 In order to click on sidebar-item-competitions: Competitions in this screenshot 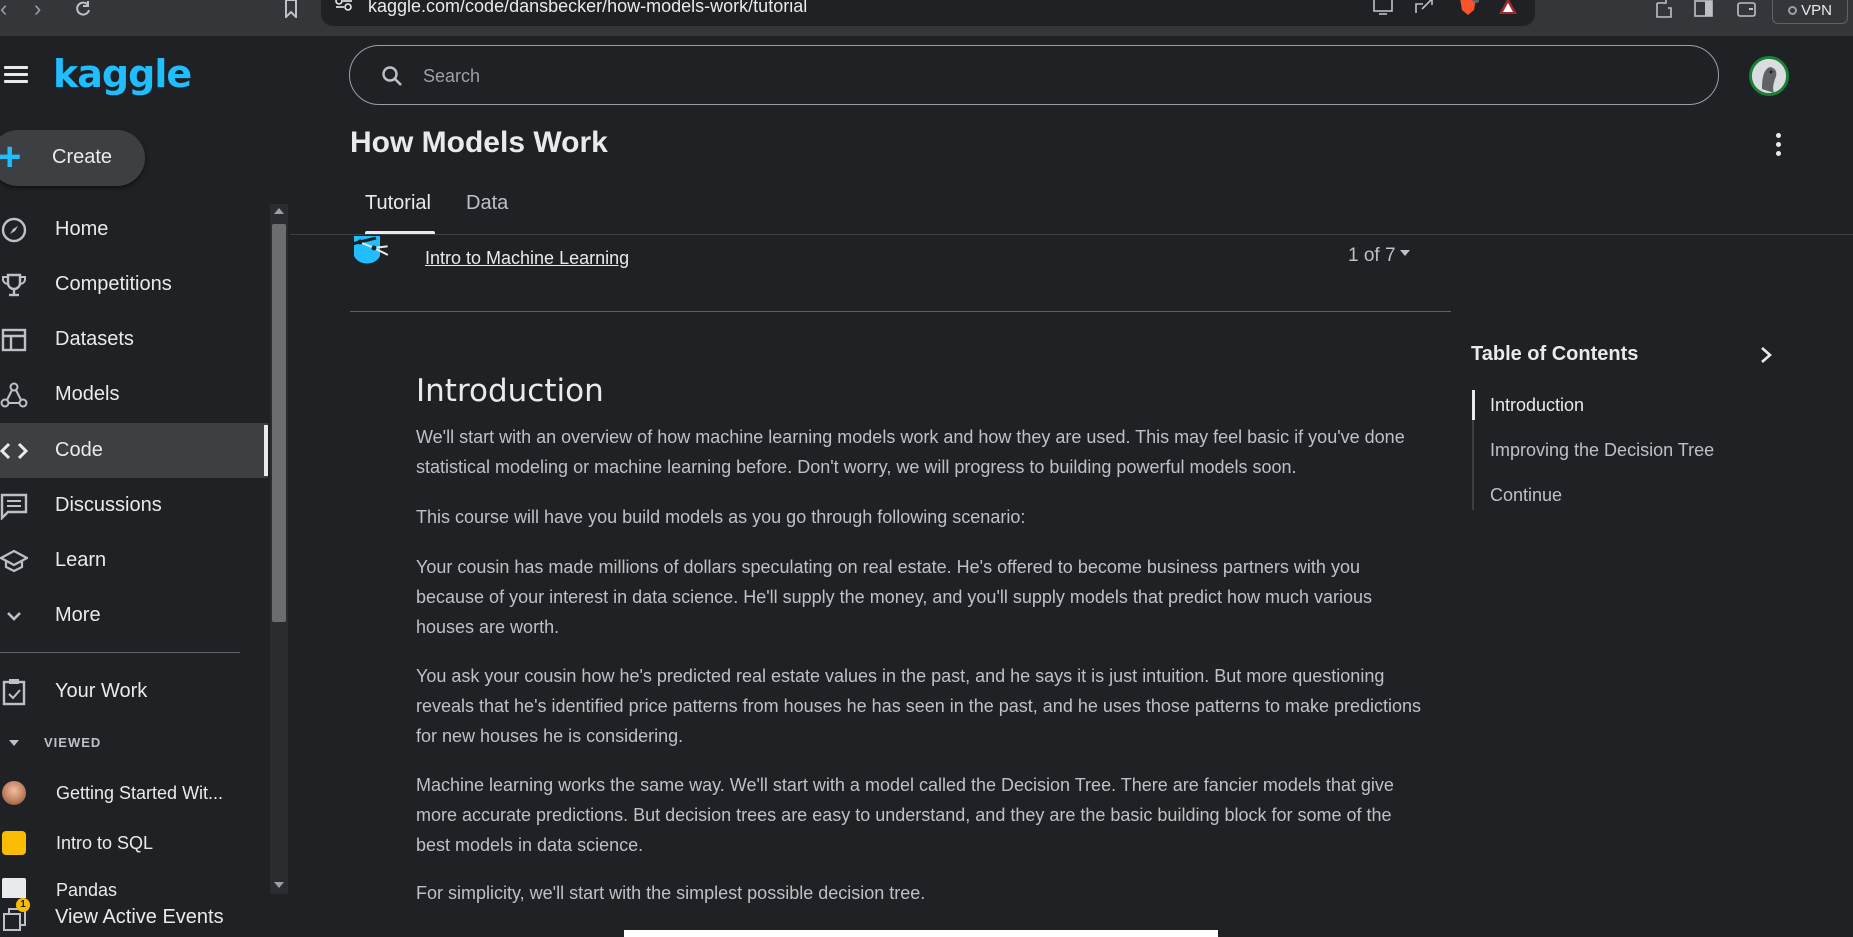, I will do `click(134, 284)`.